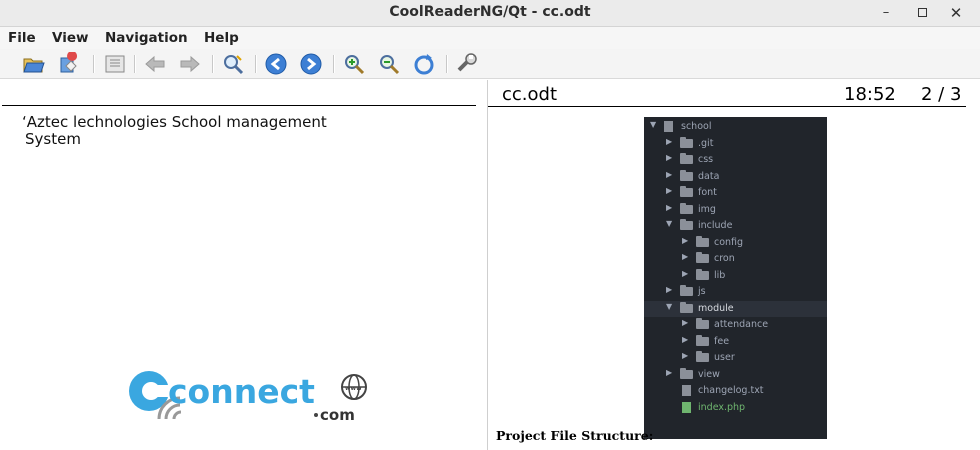 The height and width of the screenshot is (450, 980). What do you see at coordinates (735, 226) in the screenshot?
I see `tree-node: ▼ include` at bounding box center [735, 226].